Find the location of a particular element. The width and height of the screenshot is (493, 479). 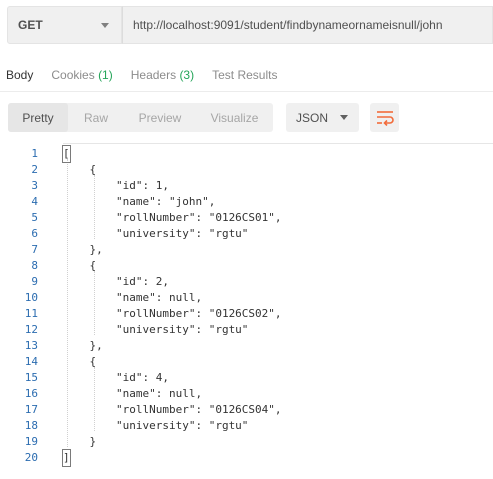

line-number: 1 is located at coordinates (34, 153).